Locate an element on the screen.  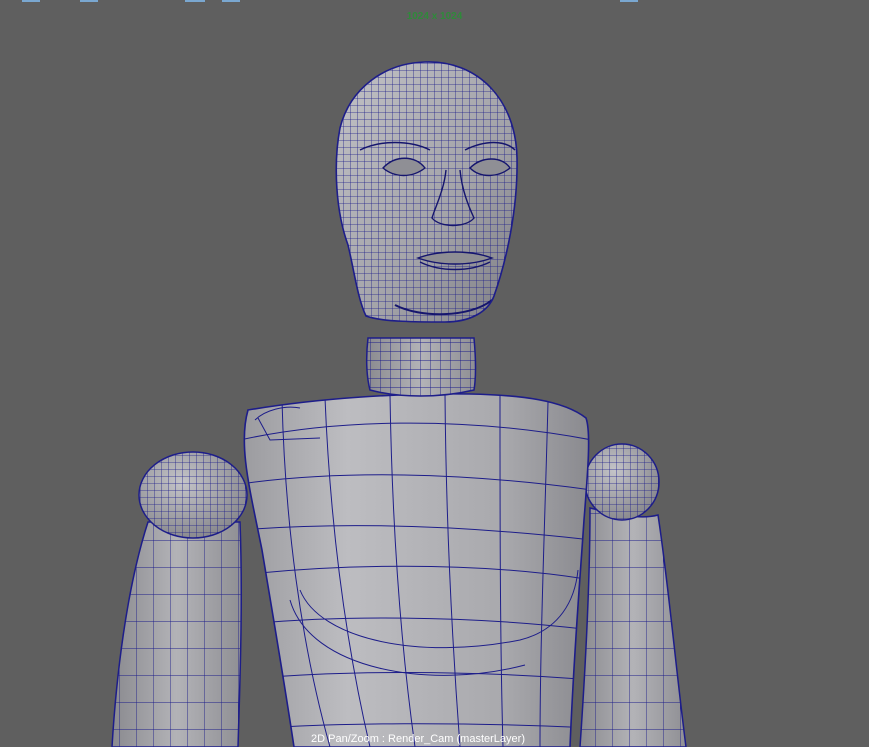
left-arm-mesh is located at coordinates (177, 634).